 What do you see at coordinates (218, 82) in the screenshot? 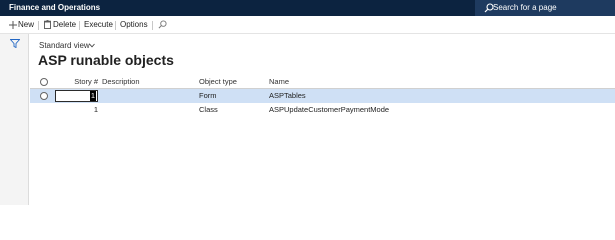
I see `column-header-object-type: Object type` at bounding box center [218, 82].